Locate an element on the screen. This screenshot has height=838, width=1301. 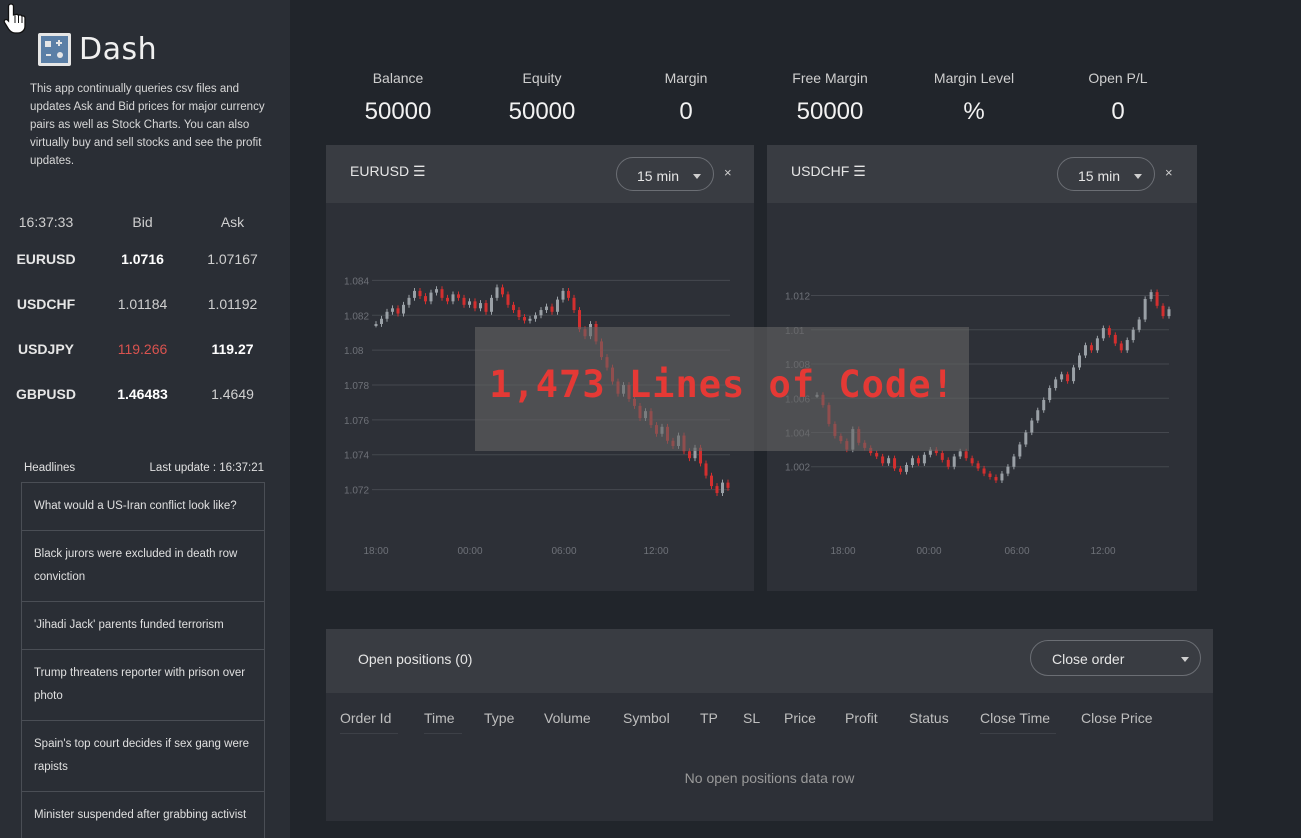
col-time: Time is located at coordinates (439, 718).